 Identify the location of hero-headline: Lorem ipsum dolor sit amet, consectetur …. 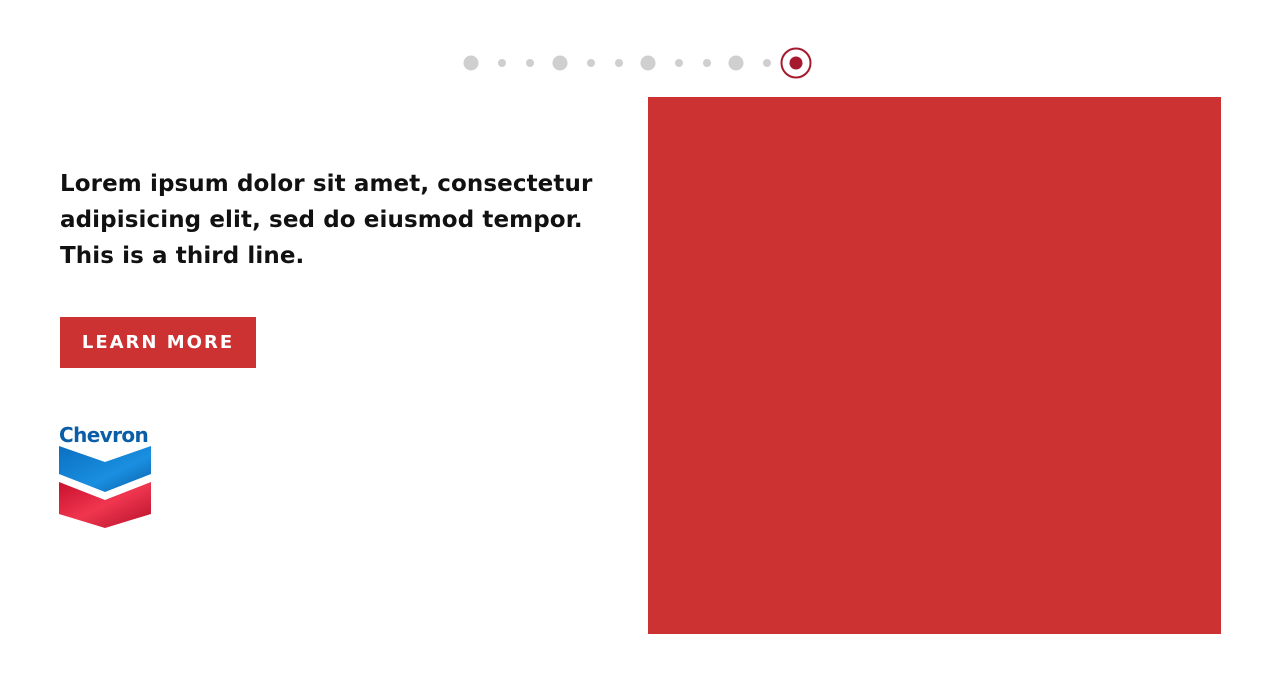
(326, 220).